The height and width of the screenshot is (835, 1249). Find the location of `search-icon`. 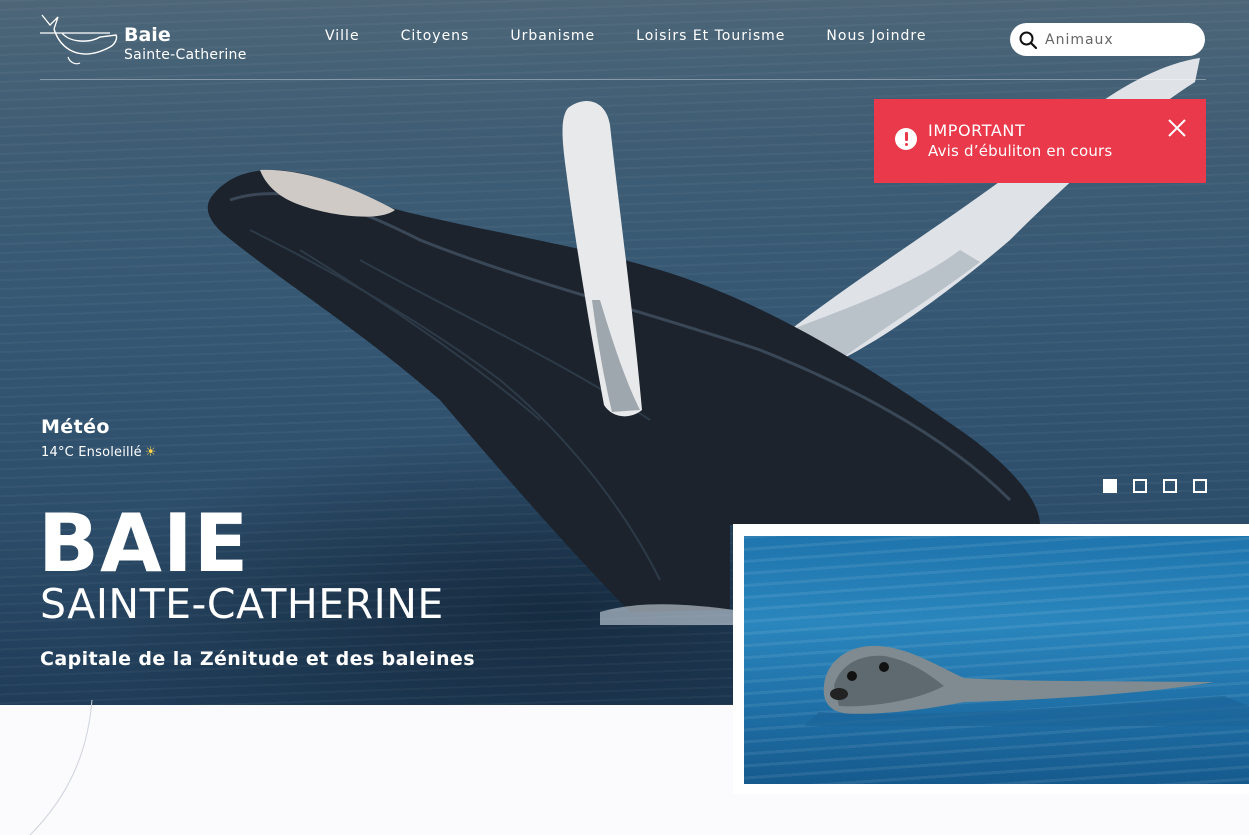

search-icon is located at coordinates (1028, 40).